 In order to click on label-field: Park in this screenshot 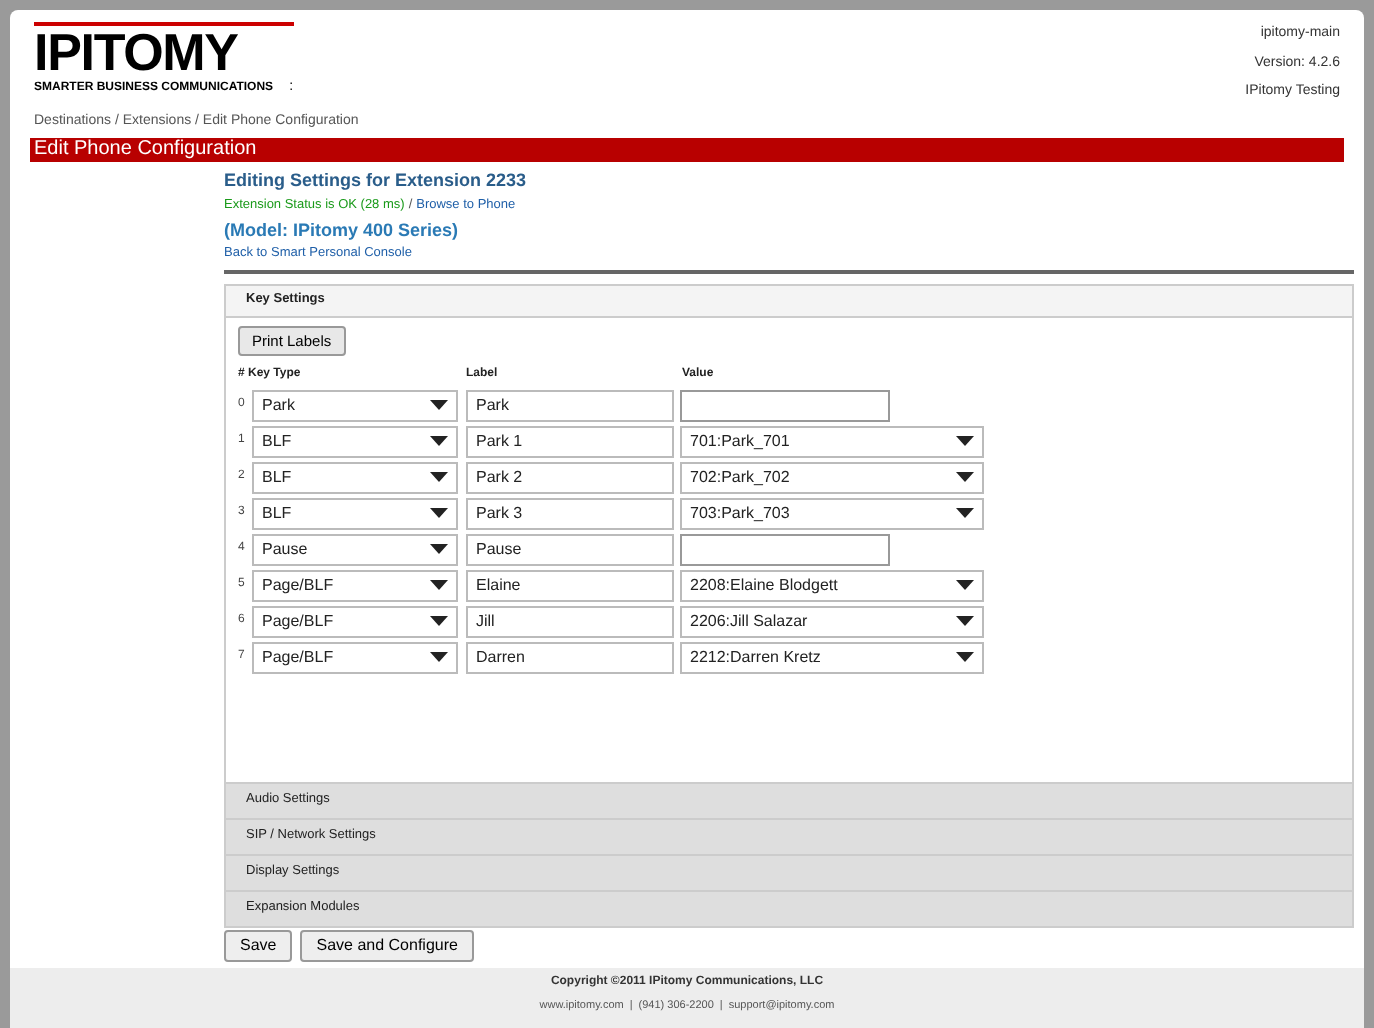, I will do `click(570, 405)`.